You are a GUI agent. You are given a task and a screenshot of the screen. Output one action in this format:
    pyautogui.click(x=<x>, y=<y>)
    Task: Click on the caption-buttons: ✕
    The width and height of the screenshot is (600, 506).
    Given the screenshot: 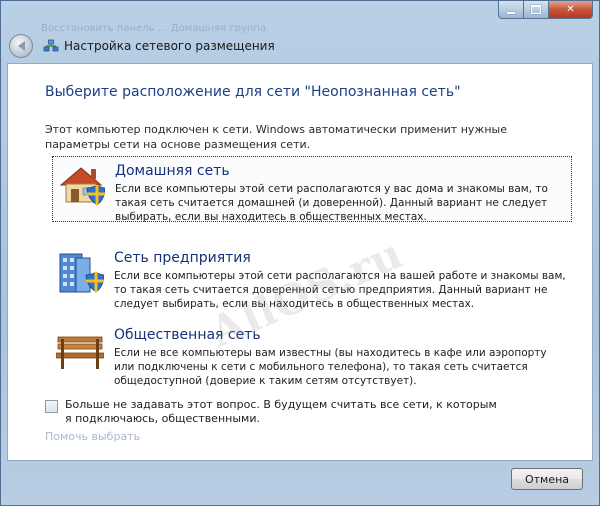 What is the action you would take?
    pyautogui.click(x=545, y=11)
    